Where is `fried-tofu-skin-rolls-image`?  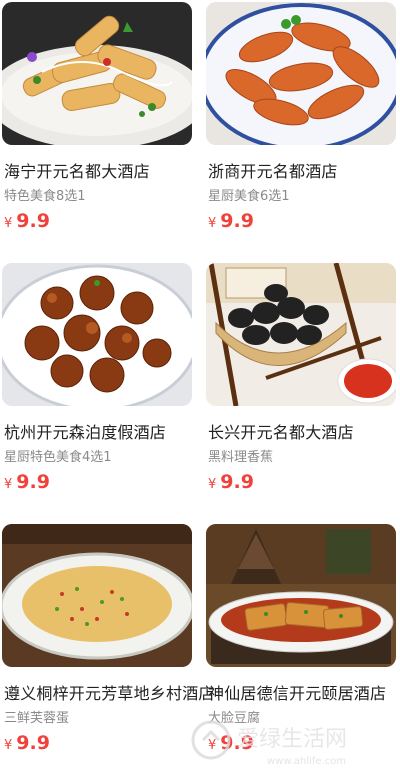
fried-tofu-skin-rolls-image is located at coordinates (97, 73).